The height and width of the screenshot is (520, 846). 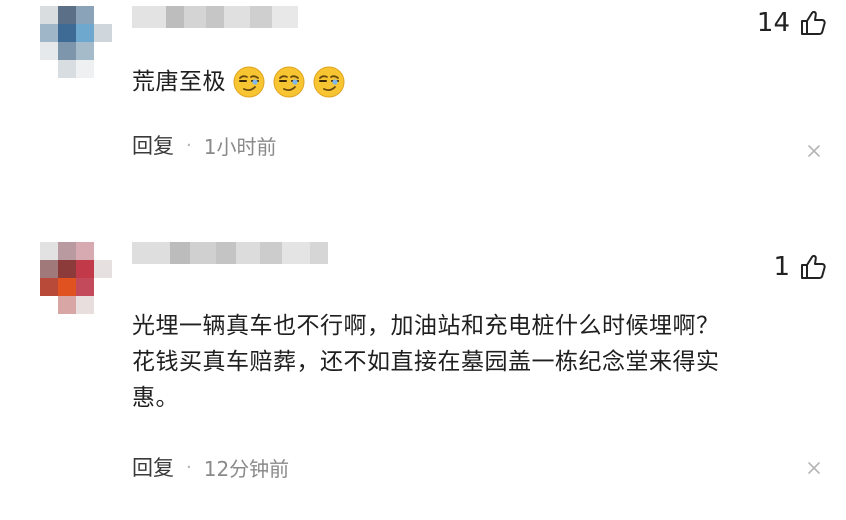 I want to click on like-button: 14, so click(x=792, y=23).